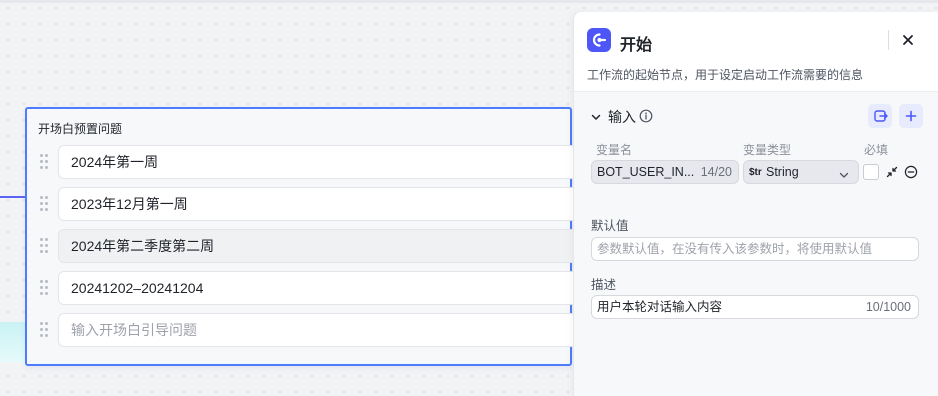 Image resolution: width=938 pixels, height=396 pixels. I want to click on add-variable-button, so click(911, 116).